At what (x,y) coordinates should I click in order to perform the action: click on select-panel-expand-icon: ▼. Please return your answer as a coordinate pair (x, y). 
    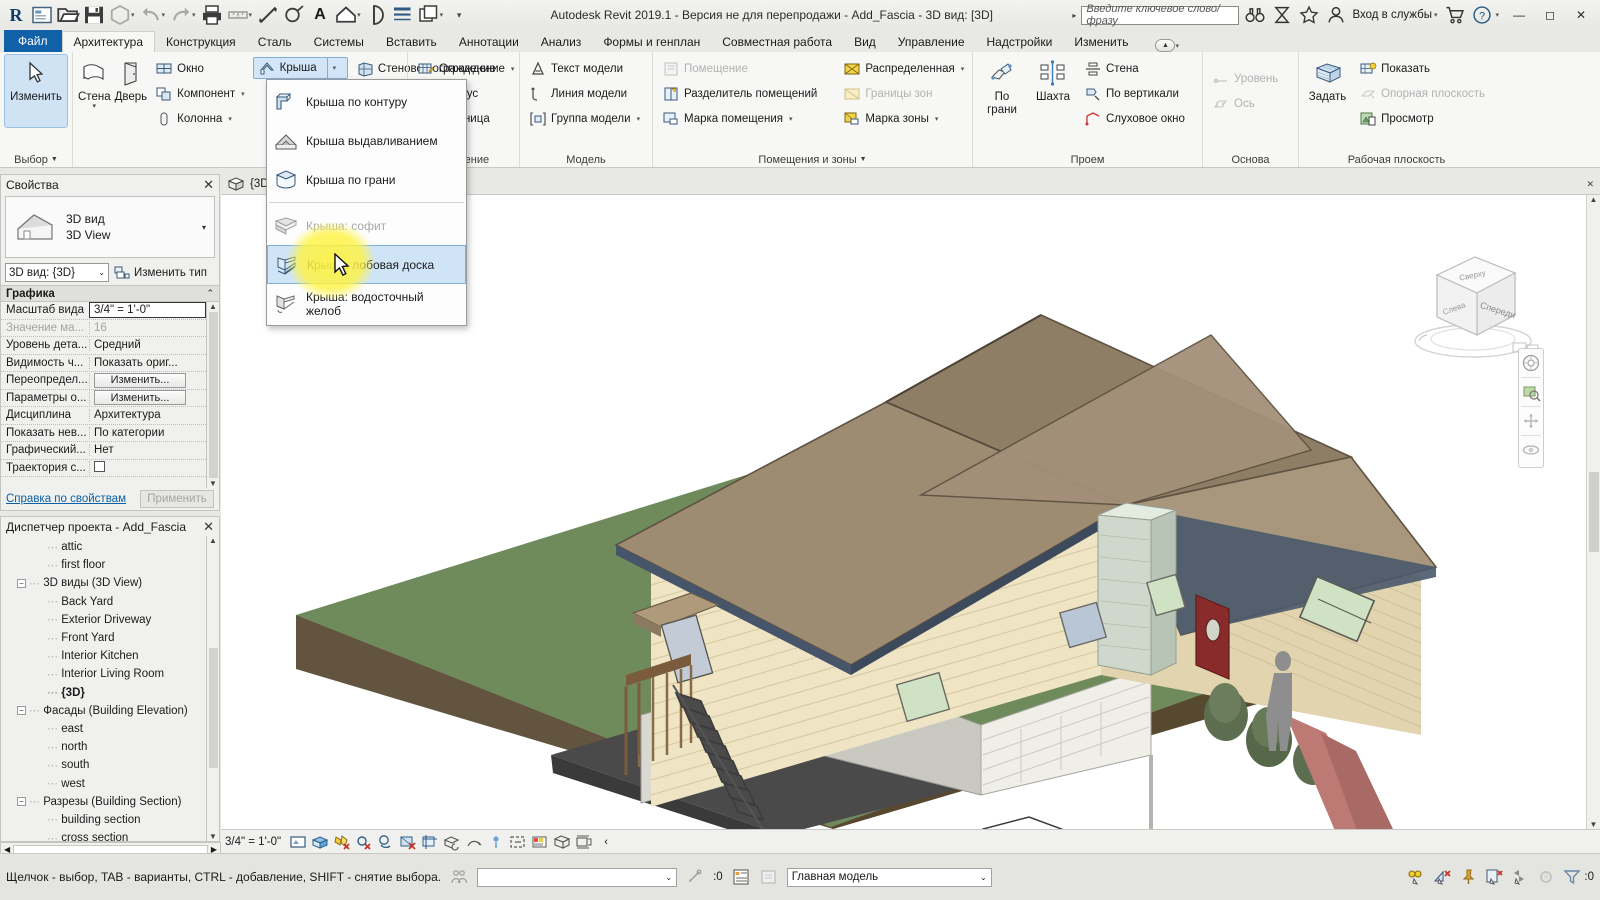
    Looking at the image, I should click on (54, 159).